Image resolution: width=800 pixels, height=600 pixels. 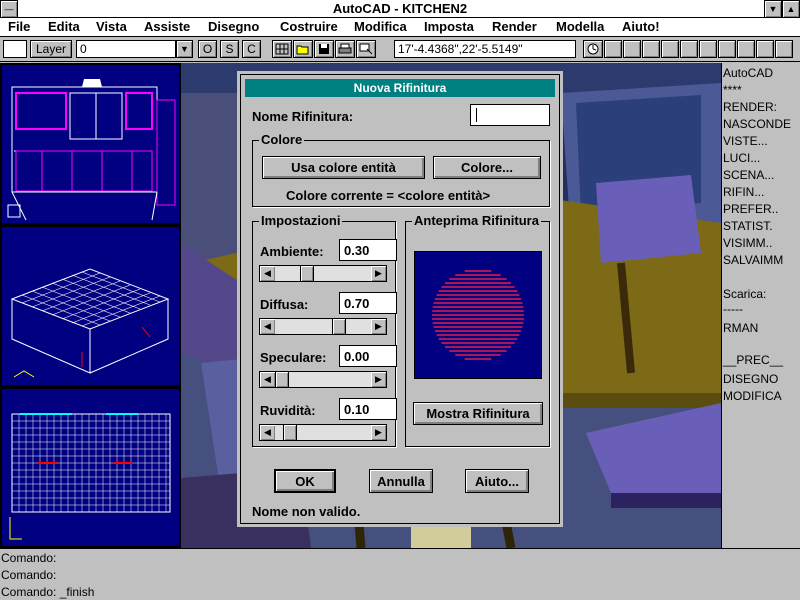 What do you see at coordinates (293, 357) in the screenshot?
I see `specular-label: Speculare:` at bounding box center [293, 357].